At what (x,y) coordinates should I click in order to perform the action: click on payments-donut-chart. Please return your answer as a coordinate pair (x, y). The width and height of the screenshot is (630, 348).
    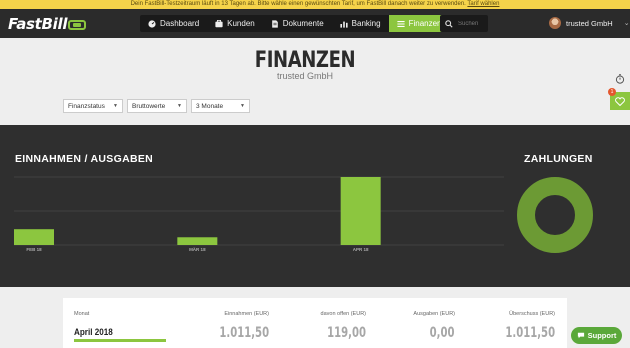
    Looking at the image, I should click on (555, 215).